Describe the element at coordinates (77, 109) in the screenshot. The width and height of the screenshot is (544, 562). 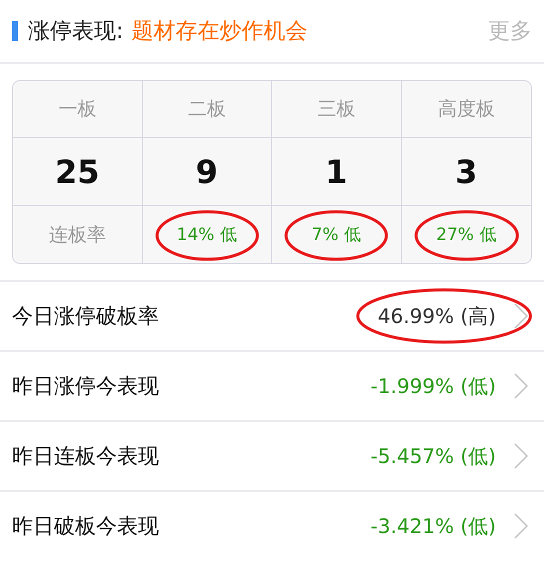
I see `column-header: 一板` at that location.